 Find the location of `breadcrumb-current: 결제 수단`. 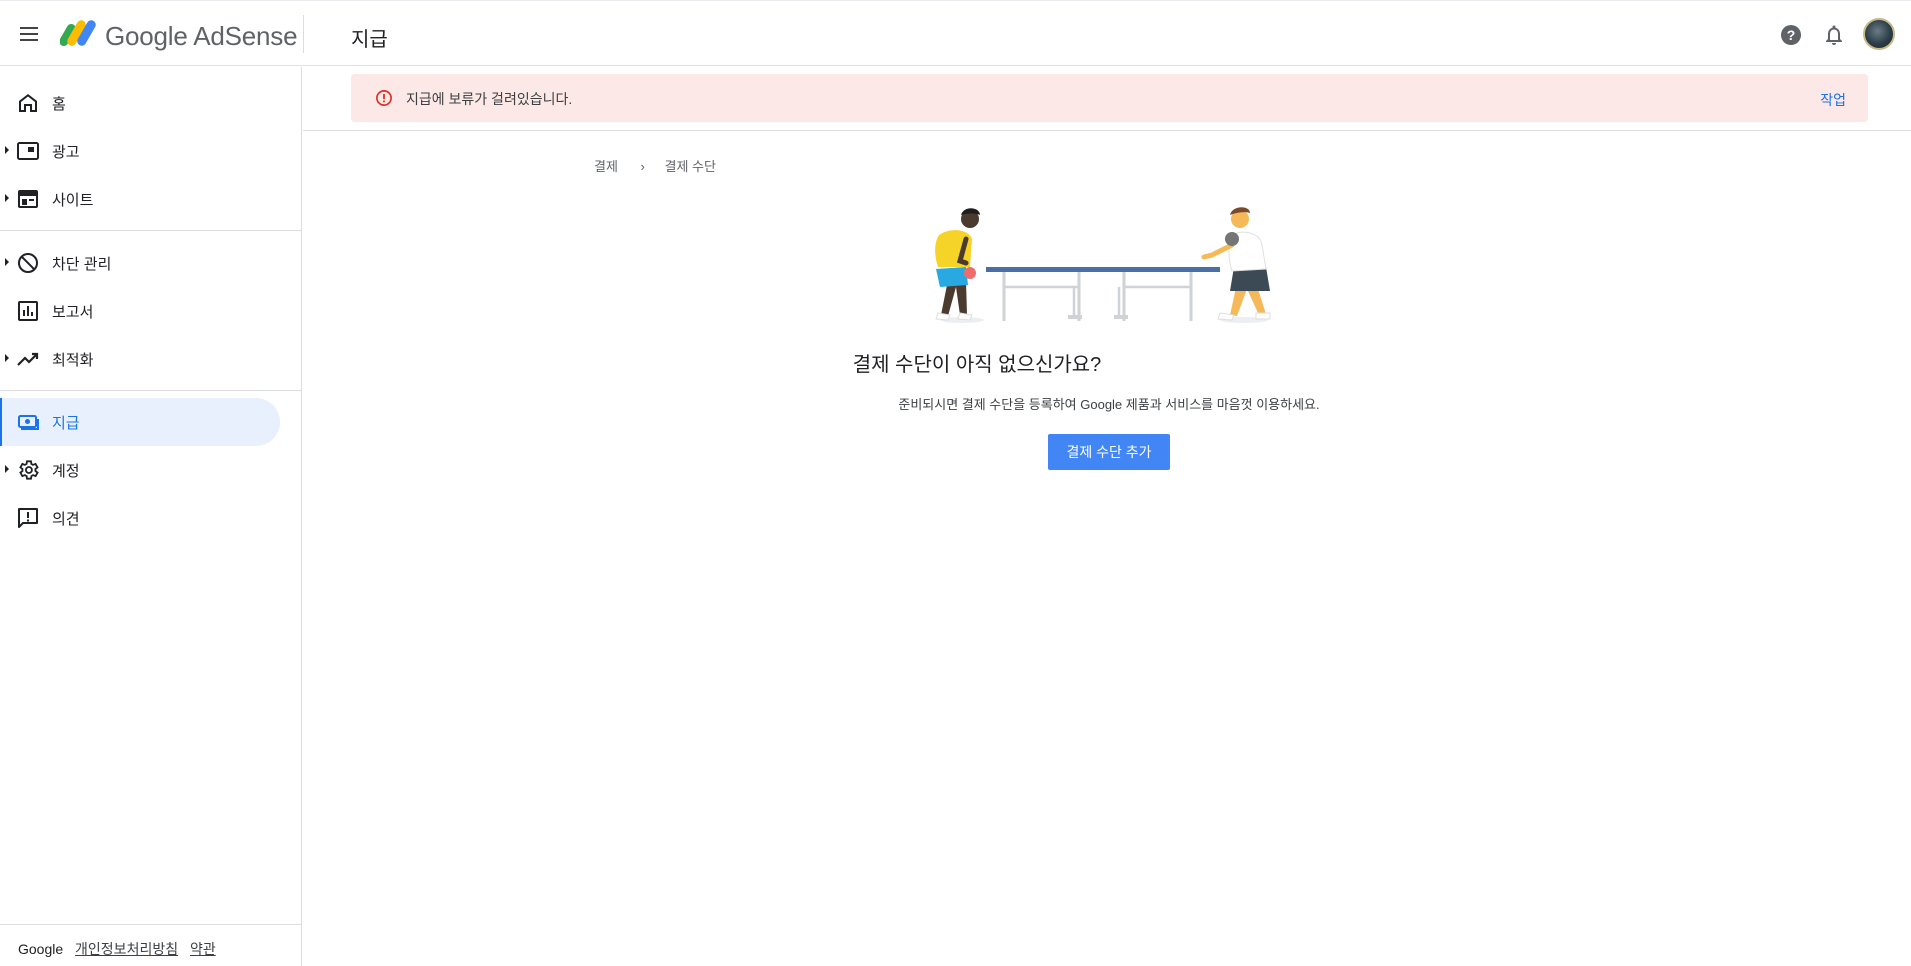

breadcrumb-current: 결제 수단 is located at coordinates (690, 166).